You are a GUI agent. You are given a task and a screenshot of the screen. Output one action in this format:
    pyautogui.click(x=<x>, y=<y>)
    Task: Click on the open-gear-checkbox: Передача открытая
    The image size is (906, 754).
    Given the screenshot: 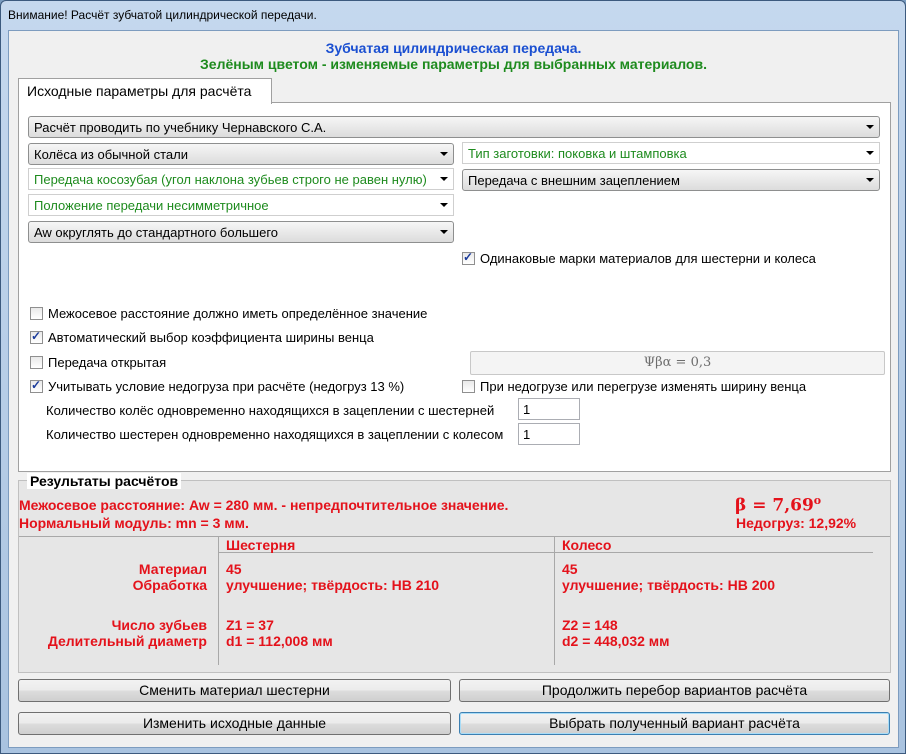 What is the action you would take?
    pyautogui.click(x=98, y=362)
    